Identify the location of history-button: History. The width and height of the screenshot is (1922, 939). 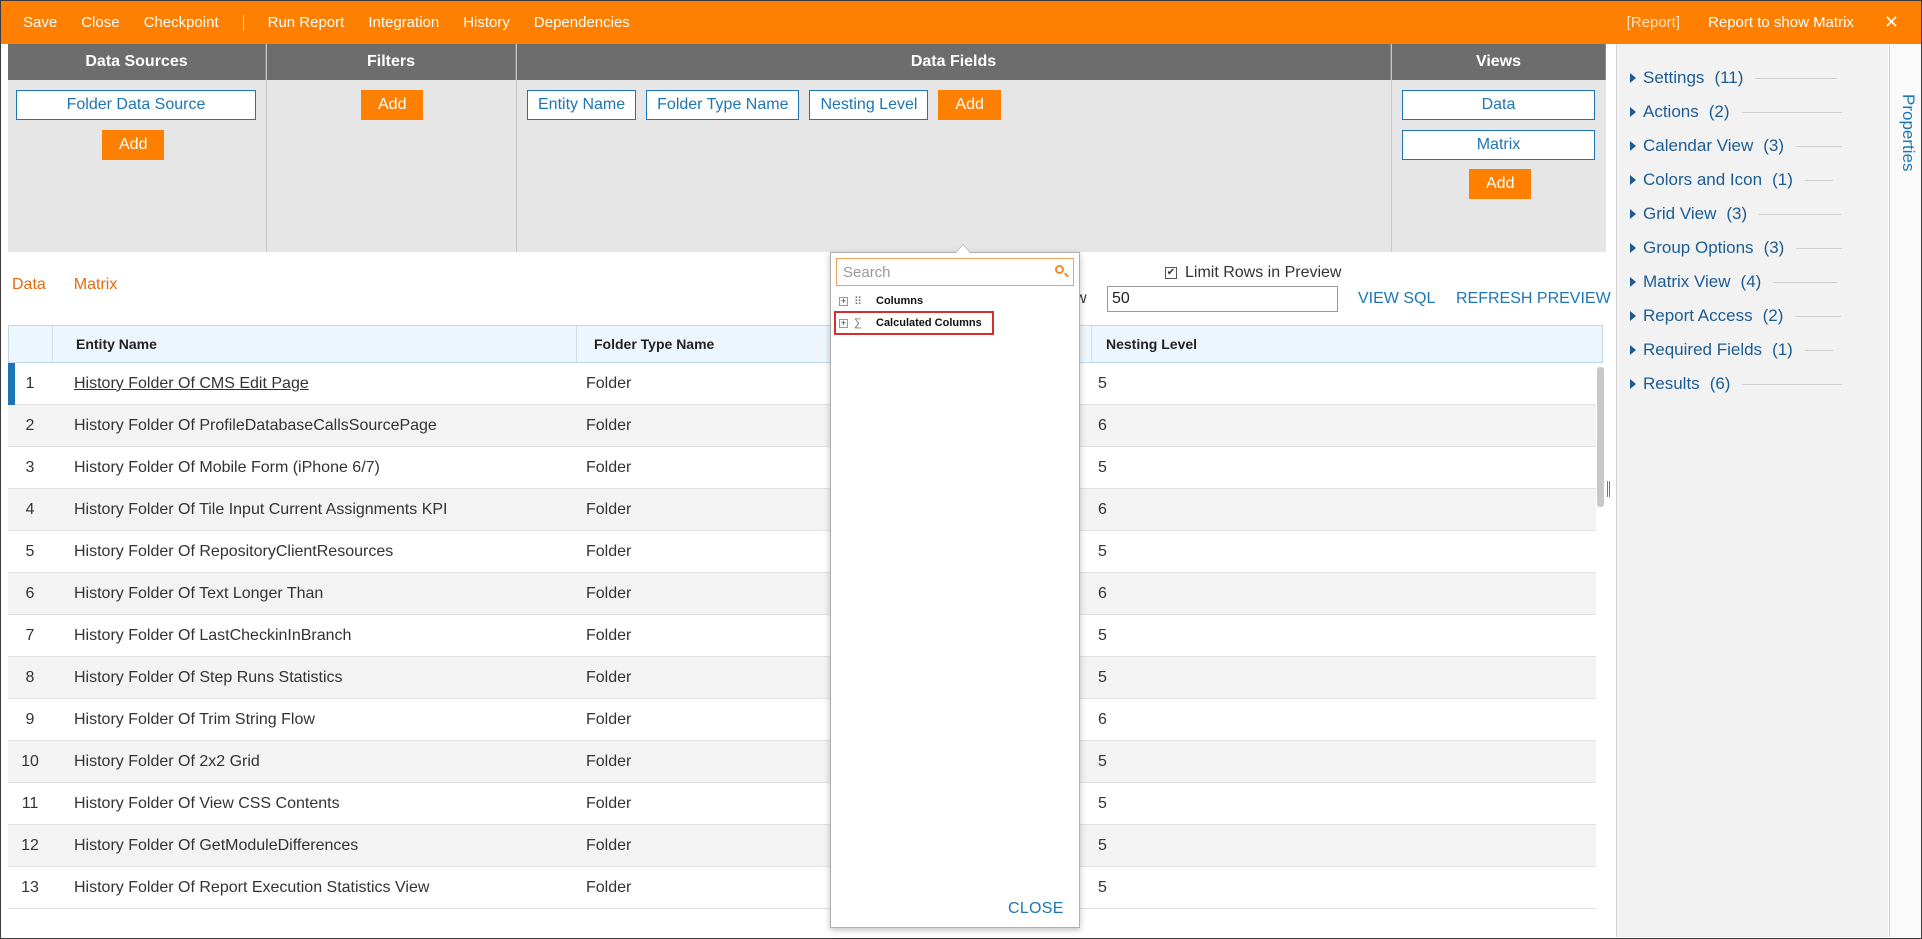
(486, 22).